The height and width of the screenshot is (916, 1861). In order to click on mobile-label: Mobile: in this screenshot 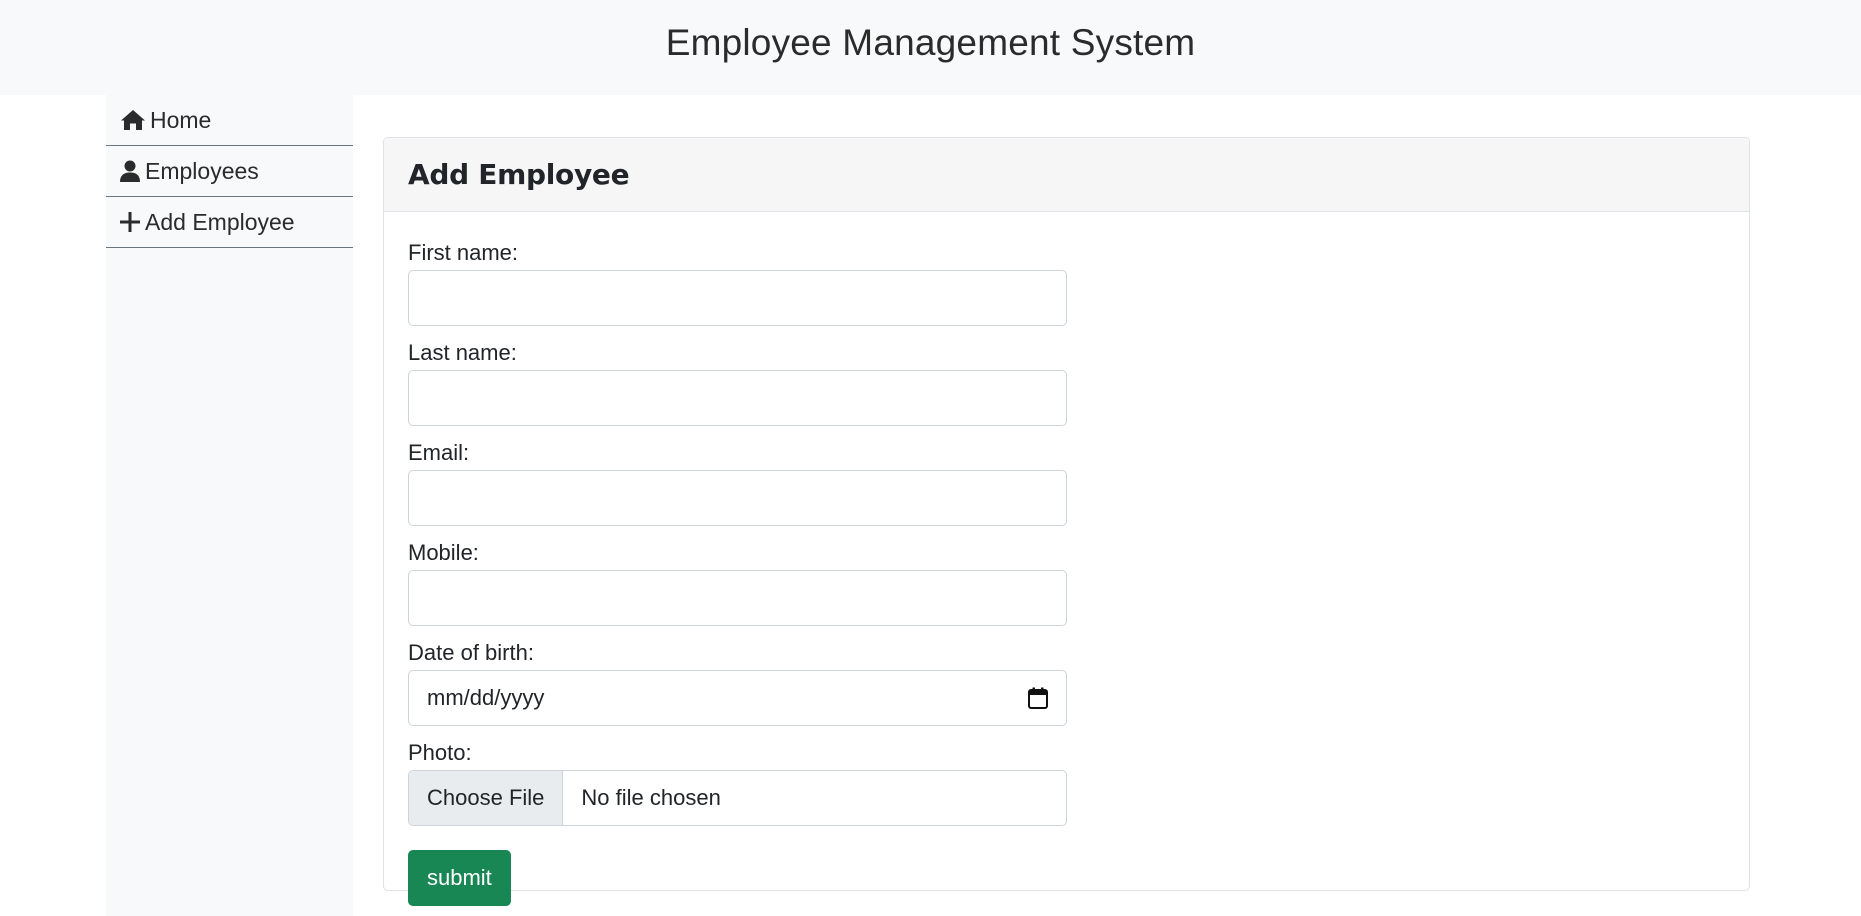, I will do `click(443, 552)`.